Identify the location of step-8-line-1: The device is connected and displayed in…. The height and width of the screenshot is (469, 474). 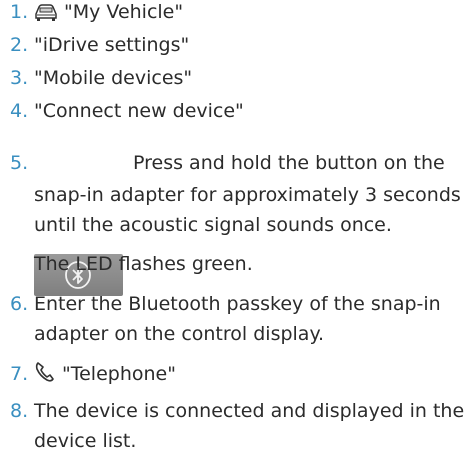
(249, 411).